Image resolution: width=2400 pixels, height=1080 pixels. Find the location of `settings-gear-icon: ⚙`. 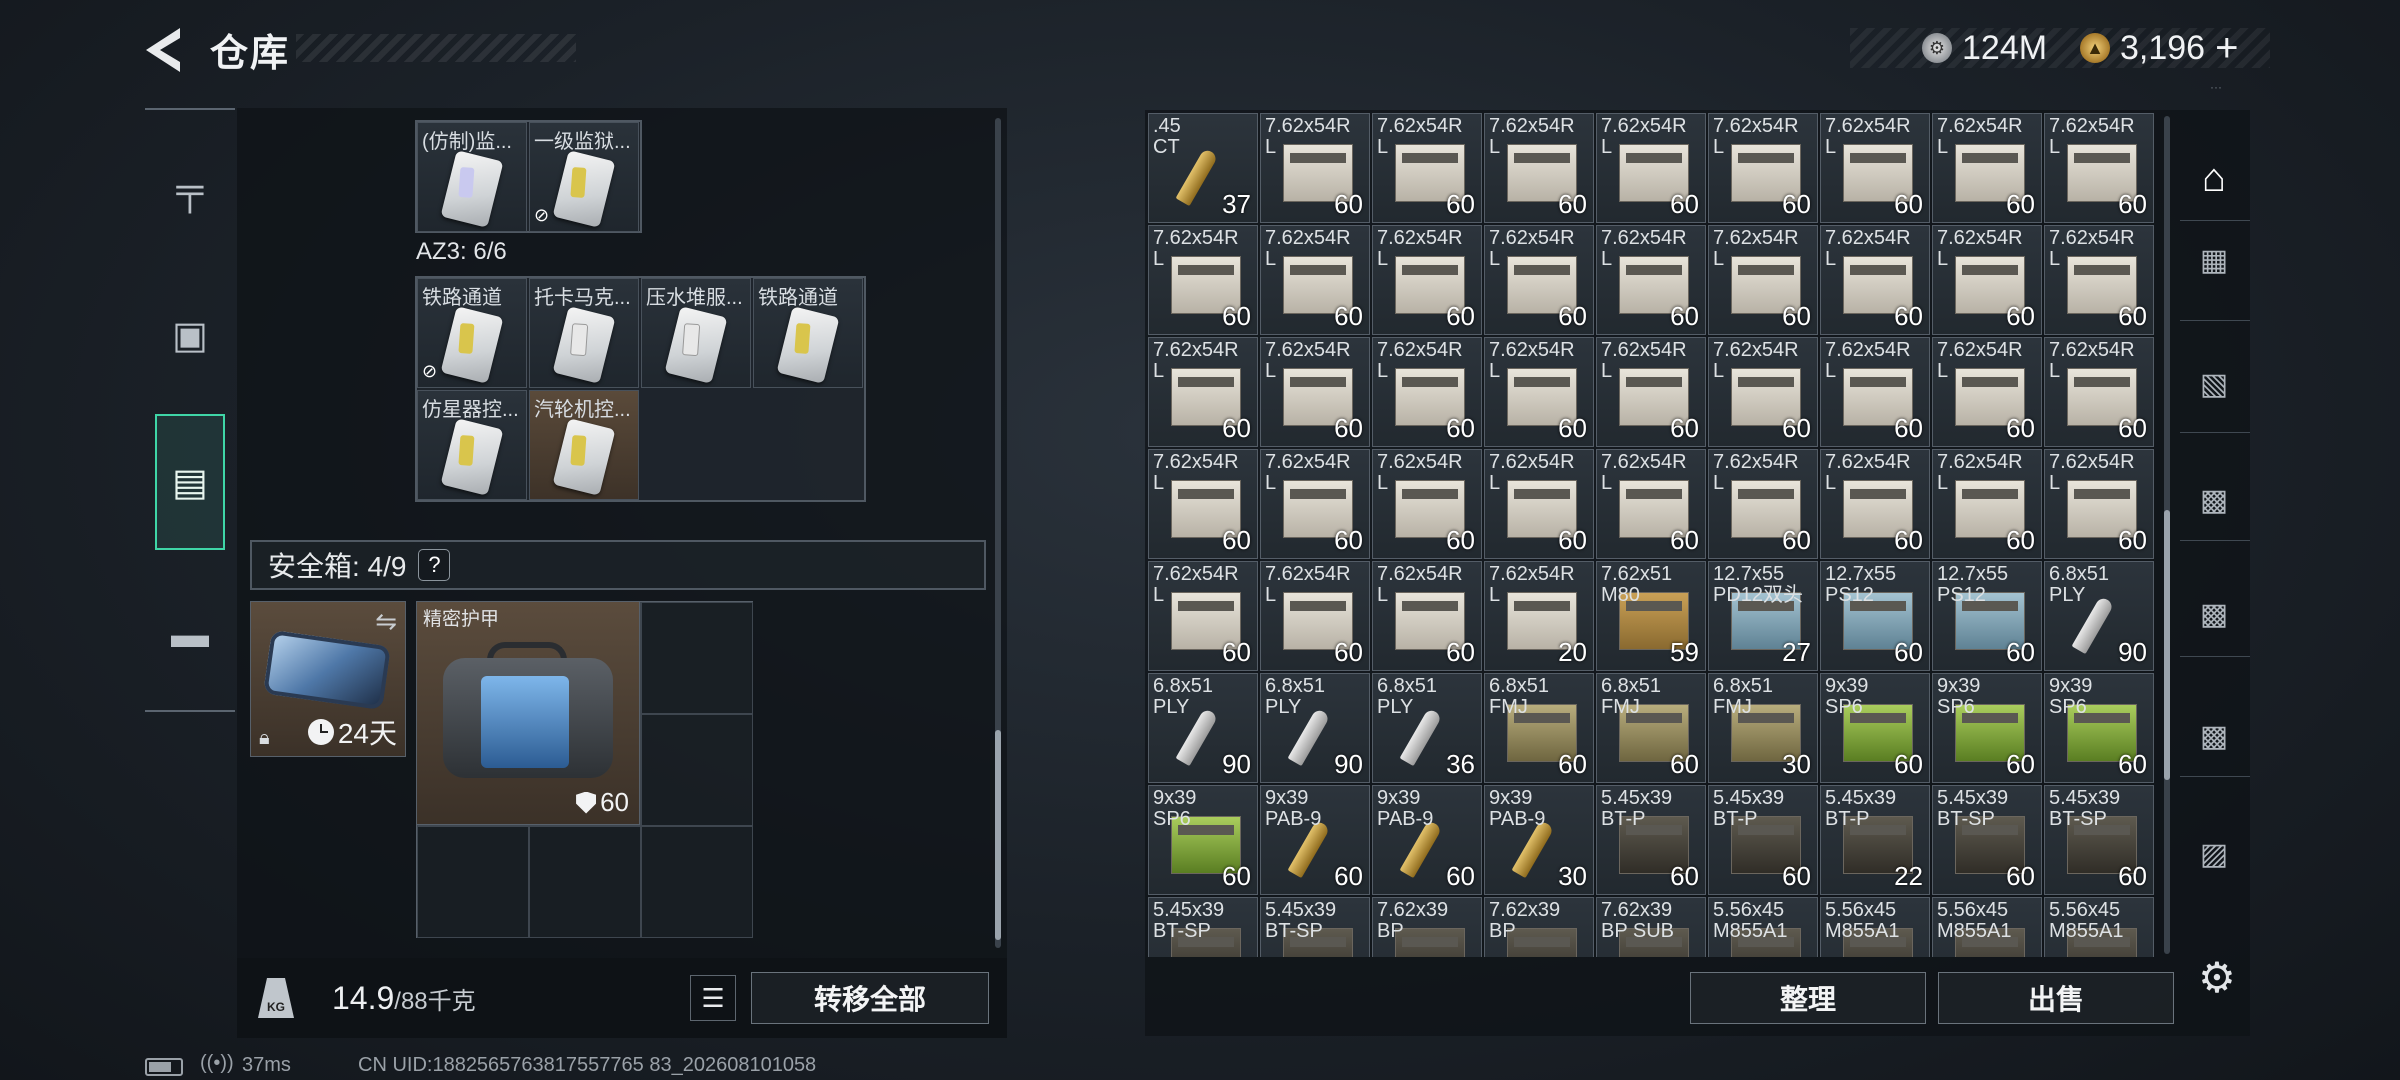

settings-gear-icon: ⚙ is located at coordinates (2217, 977).